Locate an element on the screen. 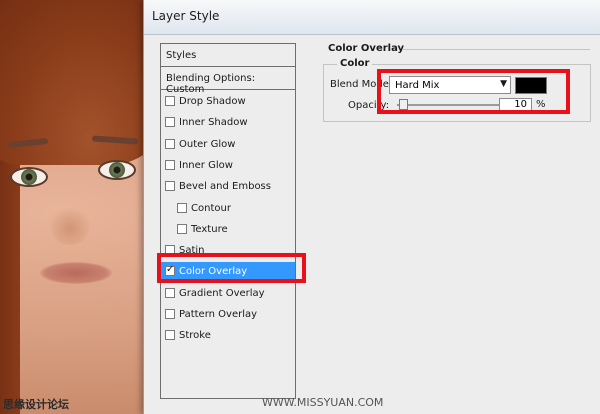 The image size is (600, 414). lips is located at coordinates (76, 273).